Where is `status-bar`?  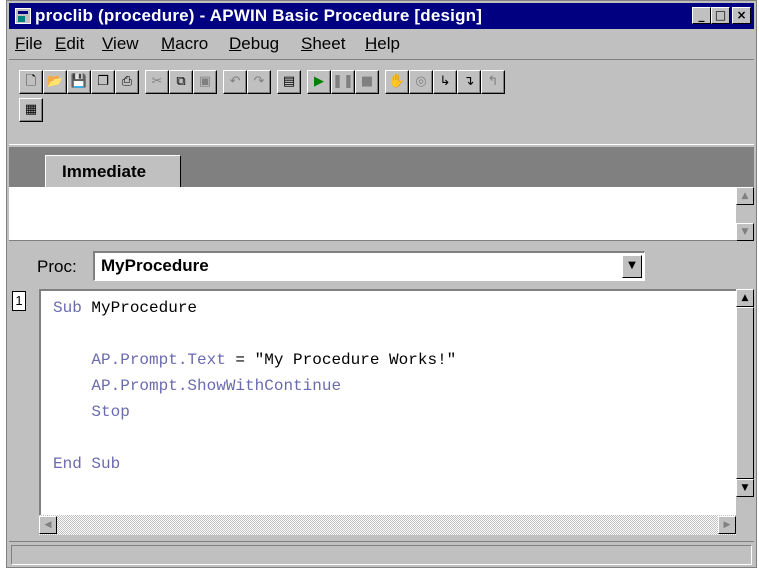 status-bar is located at coordinates (381, 553).